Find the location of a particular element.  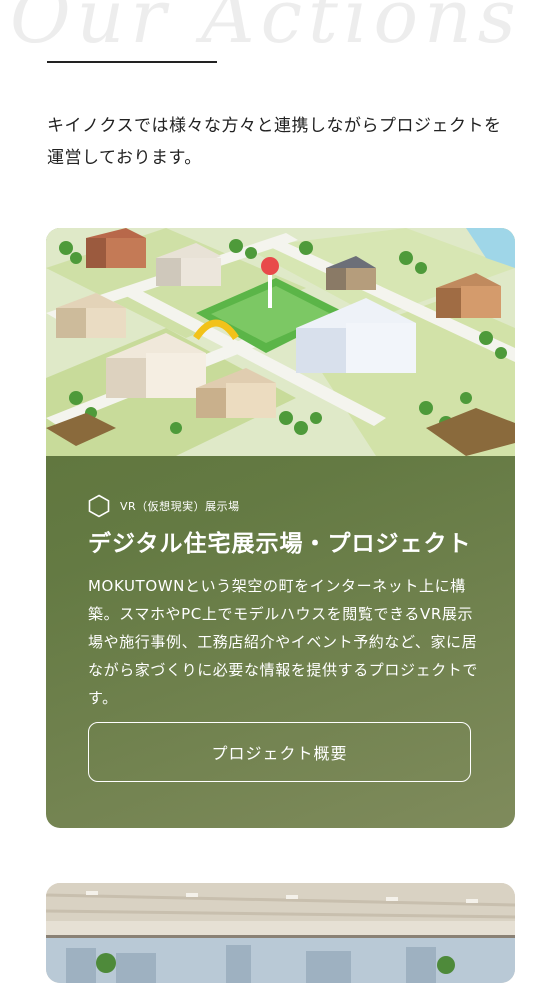

hexagon-icon is located at coordinates (99, 506).